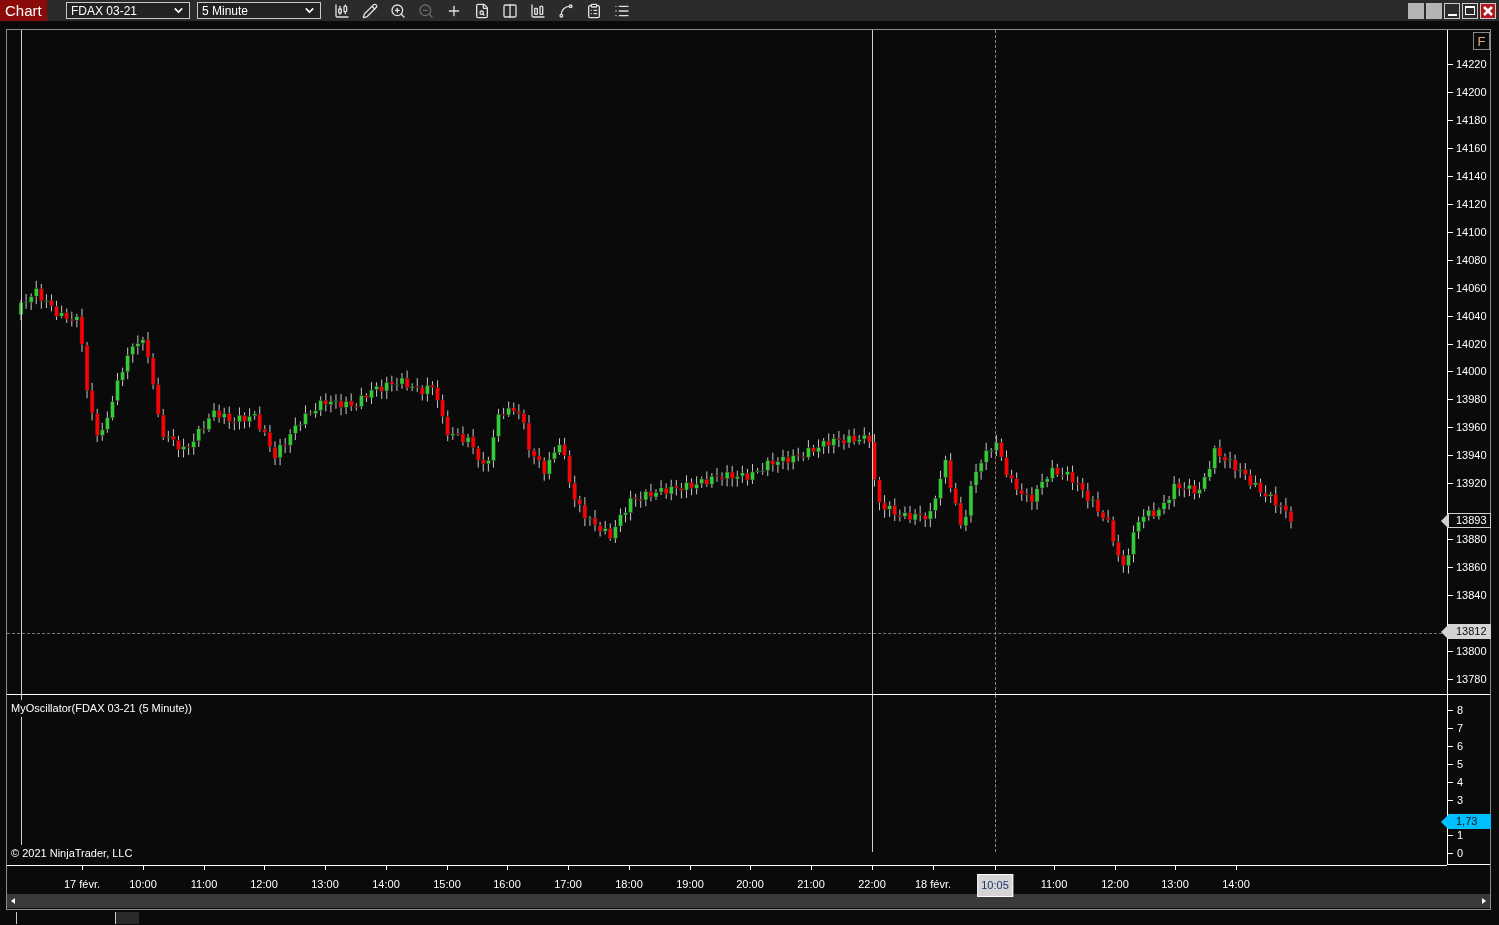 This screenshot has height=925, width=1499. What do you see at coordinates (1471, 204) in the screenshot?
I see `price-label: 14120` at bounding box center [1471, 204].